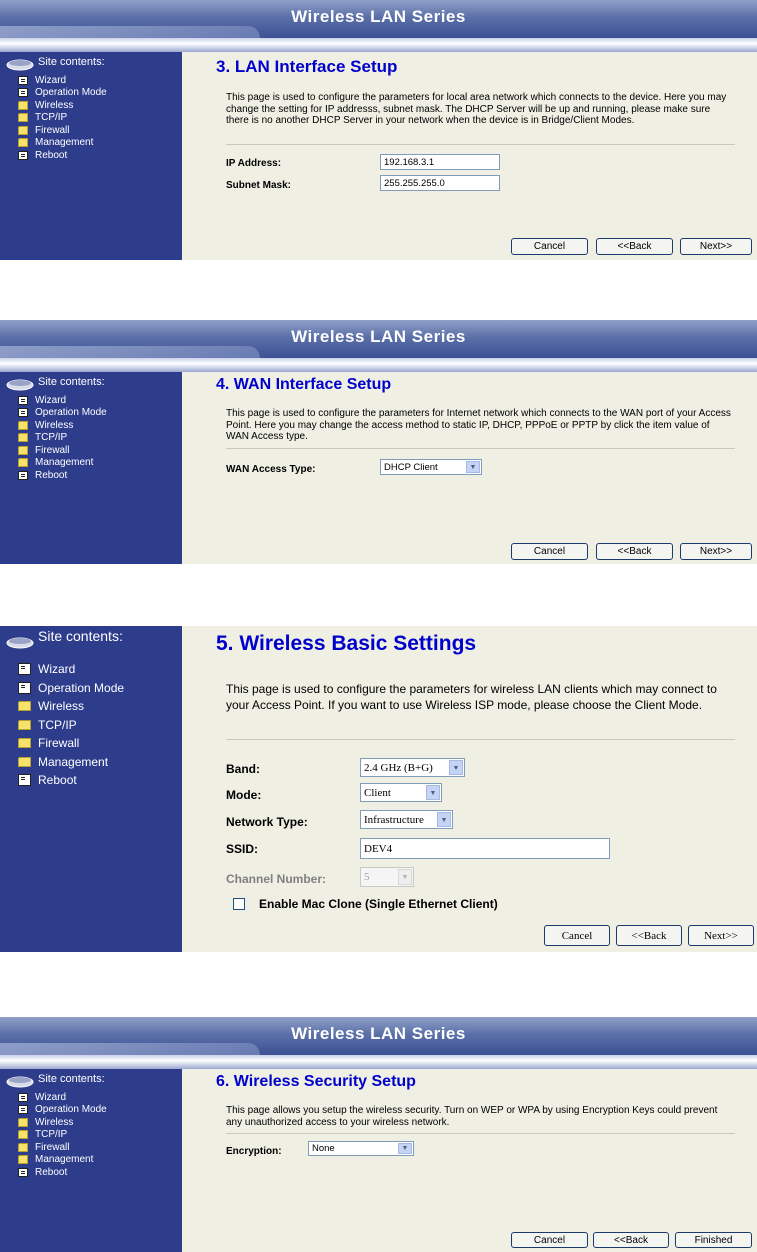 This screenshot has height=1252, width=757. I want to click on page-title: 5. Wireless Basic Settings, so click(346, 643).